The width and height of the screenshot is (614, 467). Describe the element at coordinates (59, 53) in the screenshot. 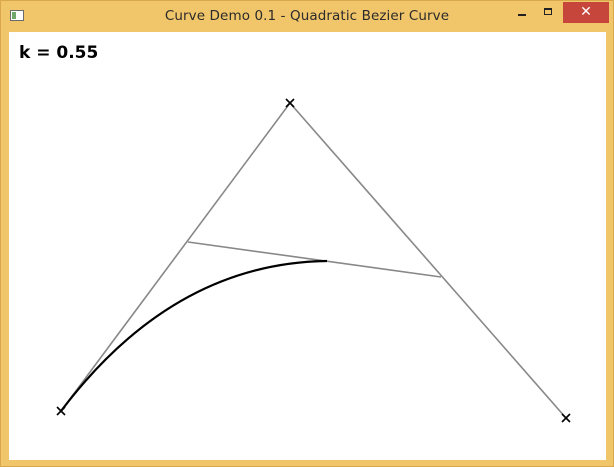

I see `k-value-label: k = 0.55` at that location.